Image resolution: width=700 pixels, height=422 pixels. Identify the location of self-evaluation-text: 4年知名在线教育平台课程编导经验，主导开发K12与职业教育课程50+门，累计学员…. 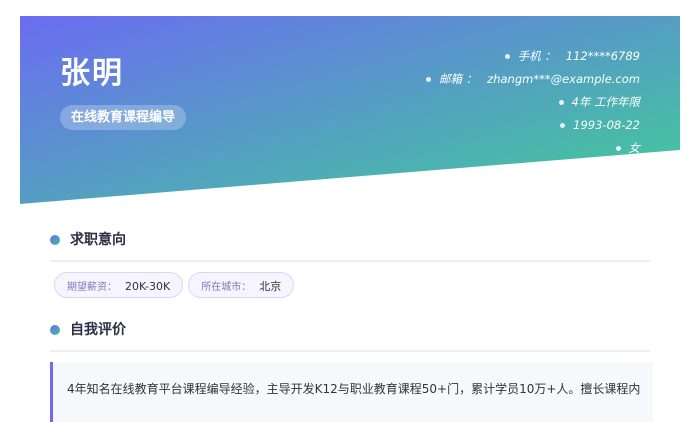
(354, 389).